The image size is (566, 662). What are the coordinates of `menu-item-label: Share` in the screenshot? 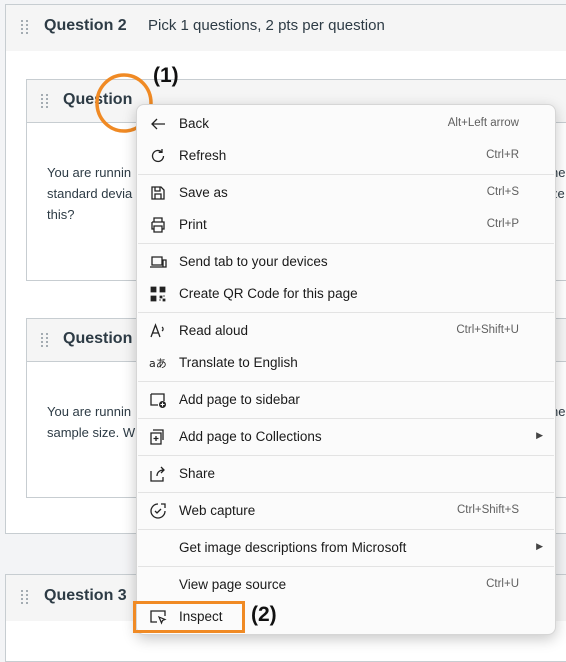 It's located at (197, 473).